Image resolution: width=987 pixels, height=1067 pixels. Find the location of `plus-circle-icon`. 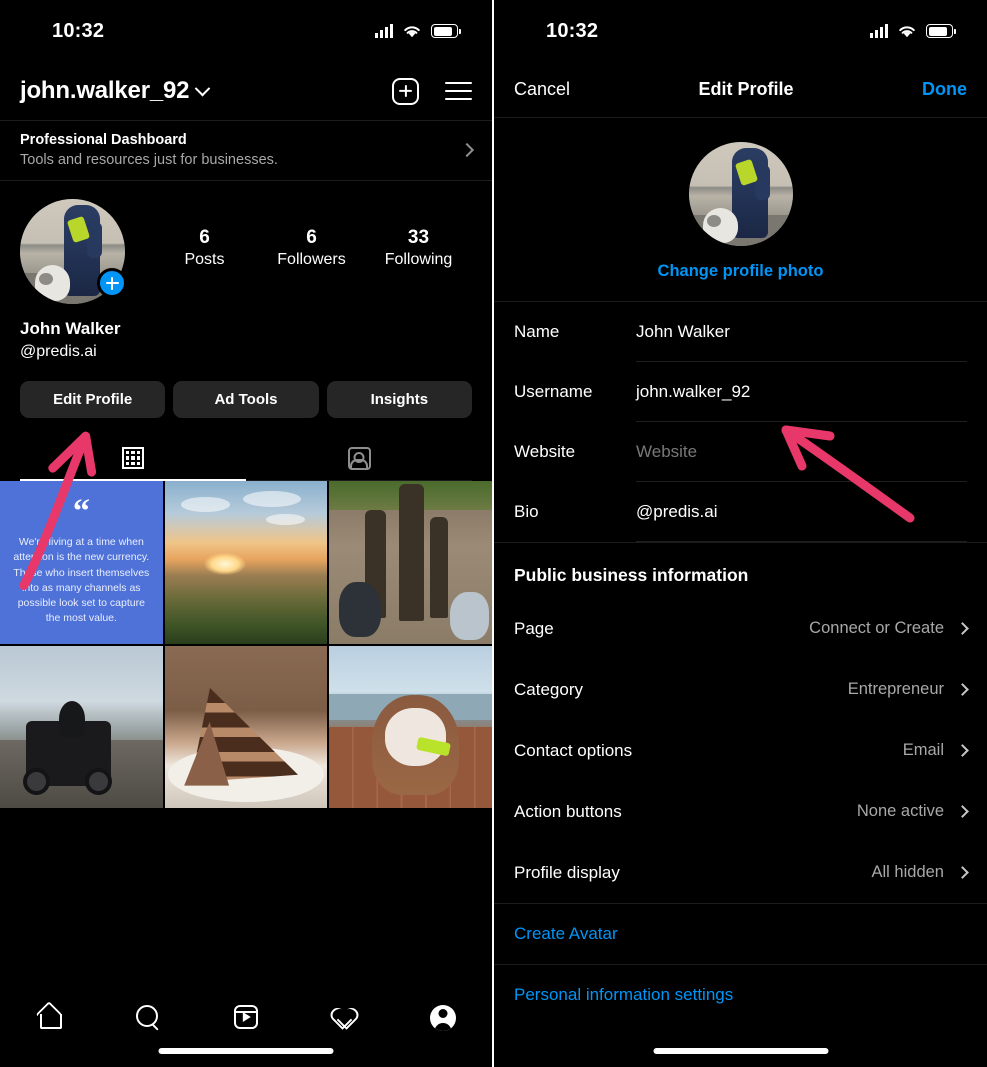

plus-circle-icon is located at coordinates (112, 283).